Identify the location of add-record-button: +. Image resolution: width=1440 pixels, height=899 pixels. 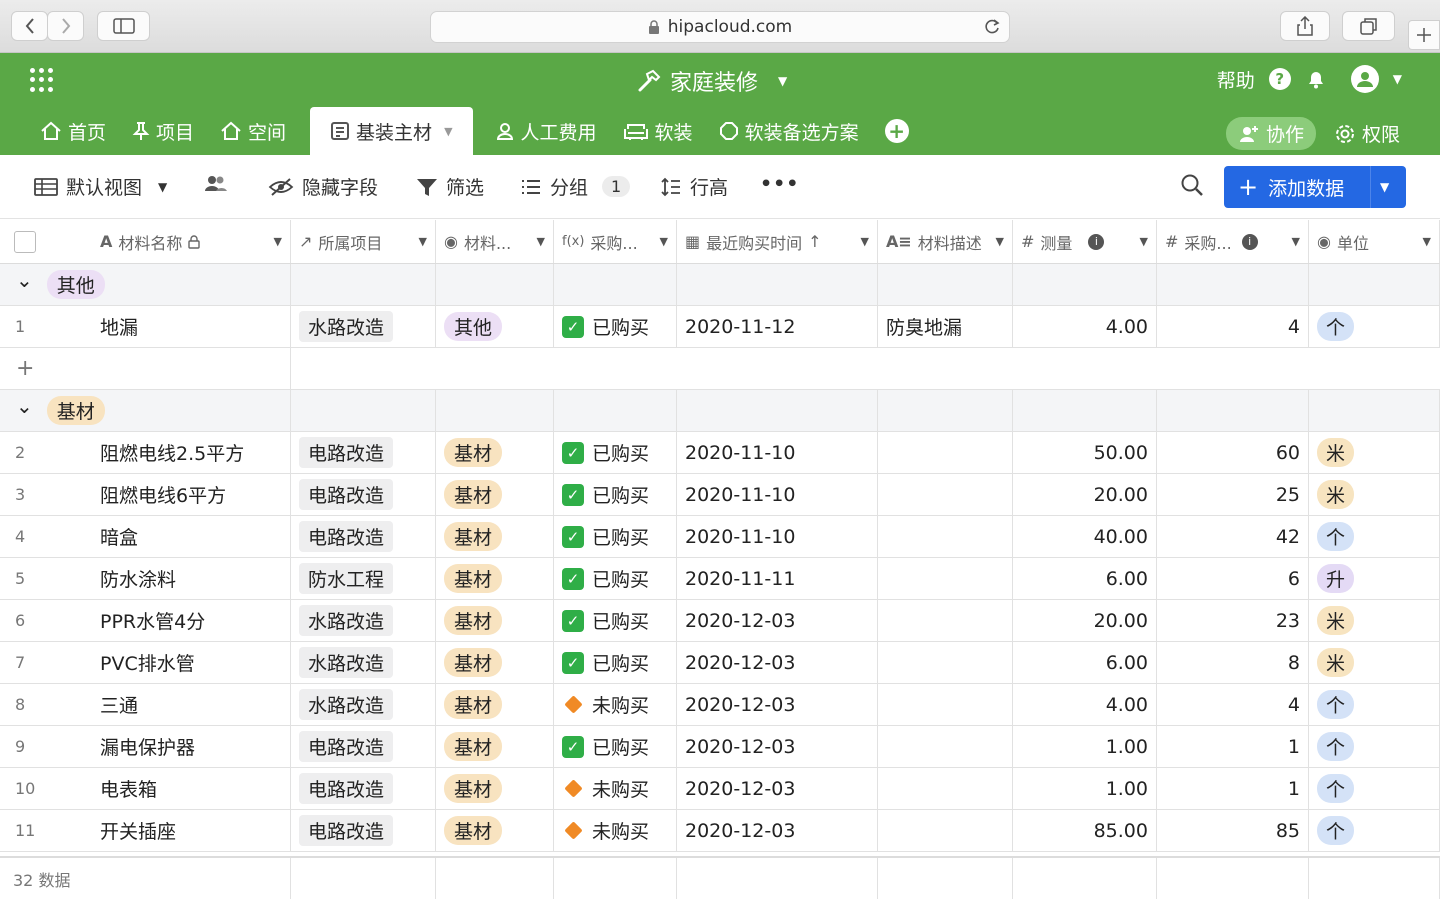
(145, 368).